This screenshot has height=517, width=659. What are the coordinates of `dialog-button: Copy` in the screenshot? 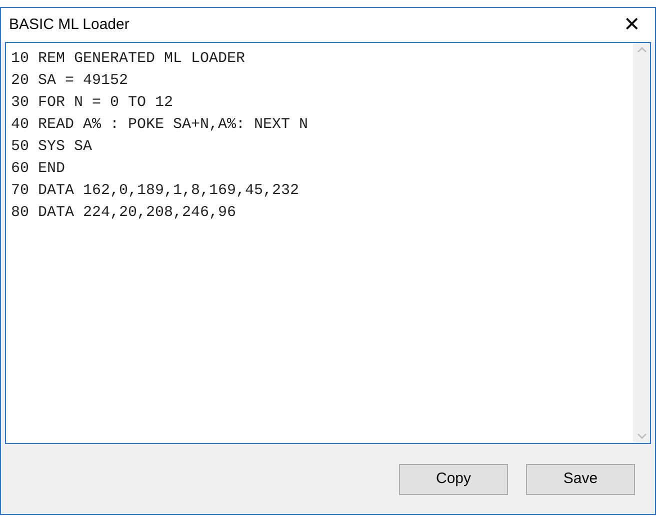 It's located at (453, 479).